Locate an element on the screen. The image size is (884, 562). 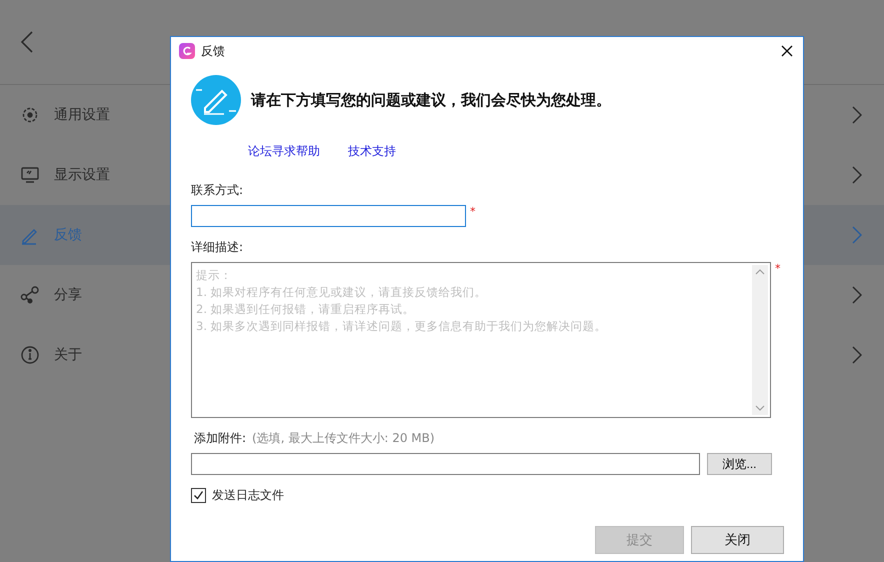
description-placeholder: 提示： 1. 如果对程序有任何意见或建议，请直接反馈给我们。 2. 如果遇到任何报错，请重启程序再试。 3. 如果多次遇到同样报错，请详述问题，更多信息有助于我们为您解决问题。 is located at coordinates (401, 301).